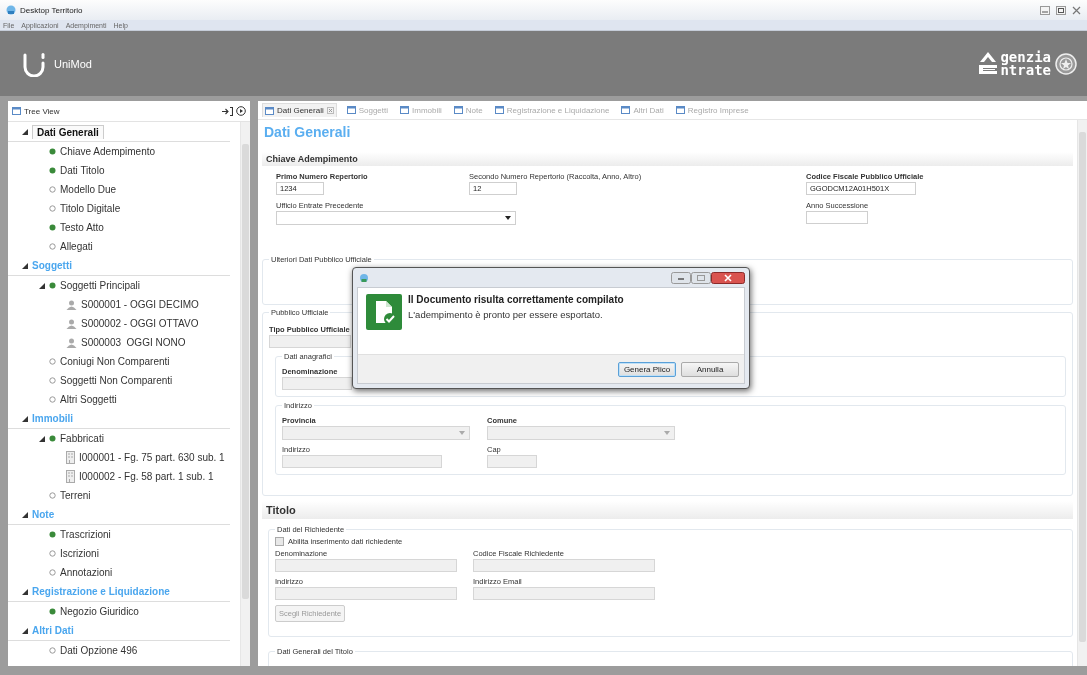 The image size is (1087, 675). I want to click on page-heading: Dati Generali, so click(307, 132).